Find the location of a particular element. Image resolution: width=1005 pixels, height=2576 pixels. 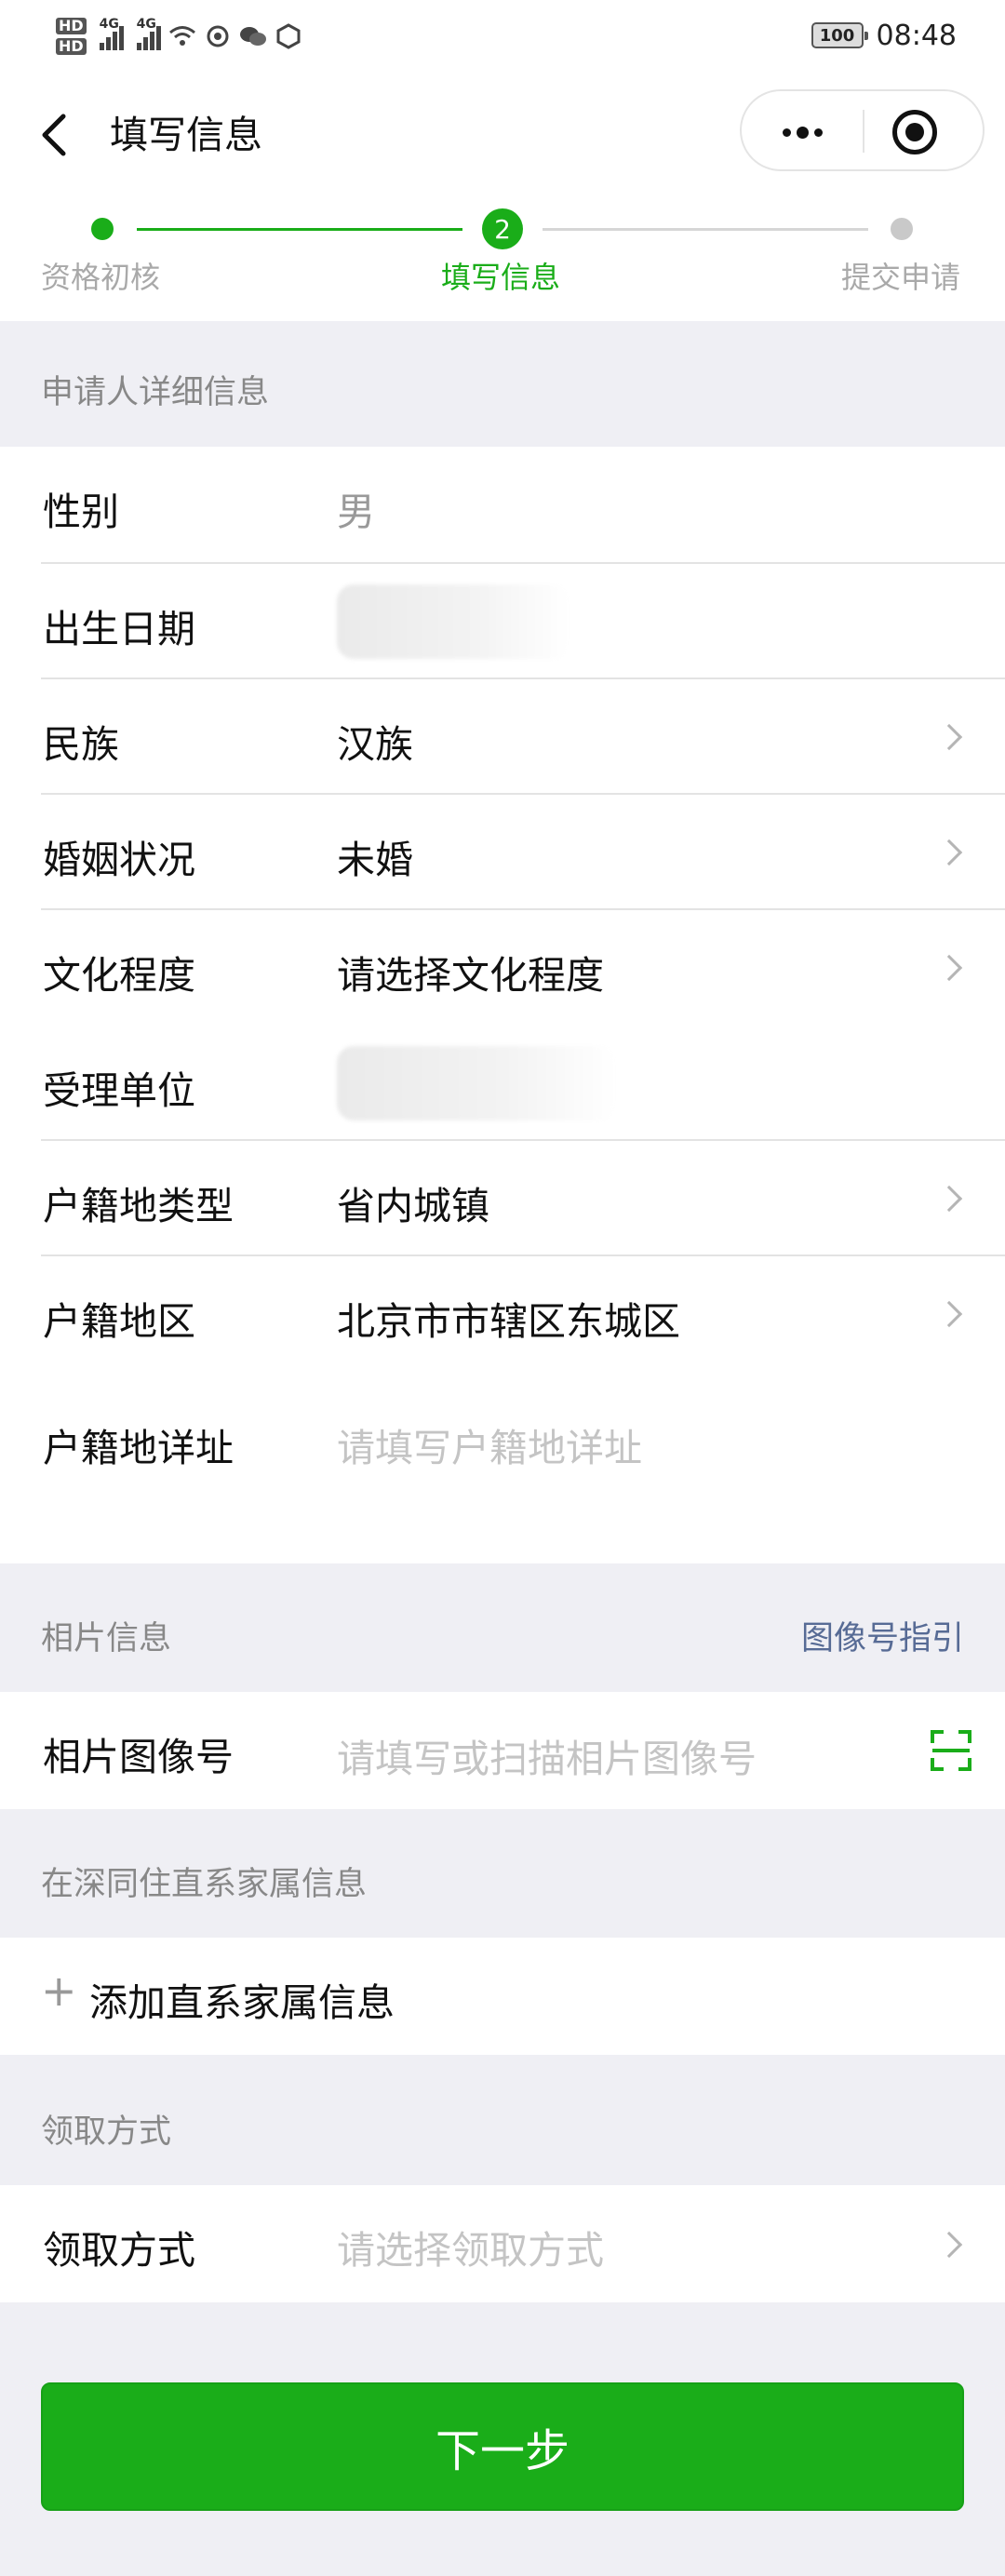

hd-badge-2: HD is located at coordinates (71, 46).